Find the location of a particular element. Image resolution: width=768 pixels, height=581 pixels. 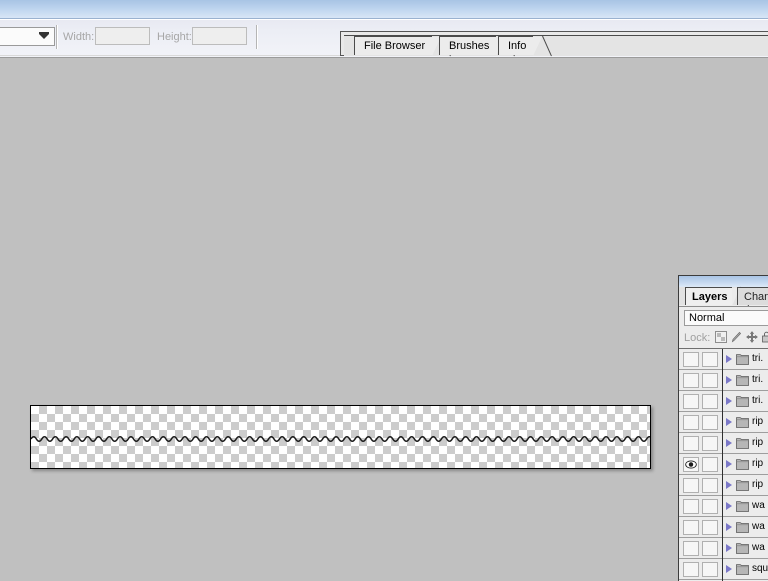

blend-mode-value: Normal is located at coordinates (707, 318).